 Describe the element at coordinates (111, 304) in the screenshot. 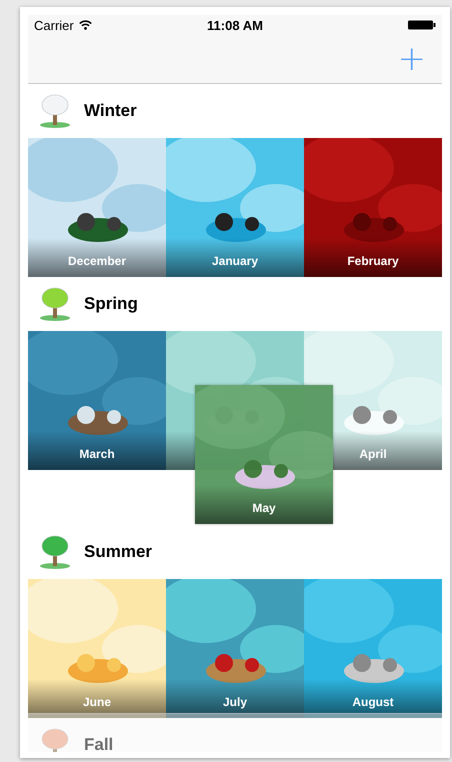

I see `section-title: Spring` at that location.